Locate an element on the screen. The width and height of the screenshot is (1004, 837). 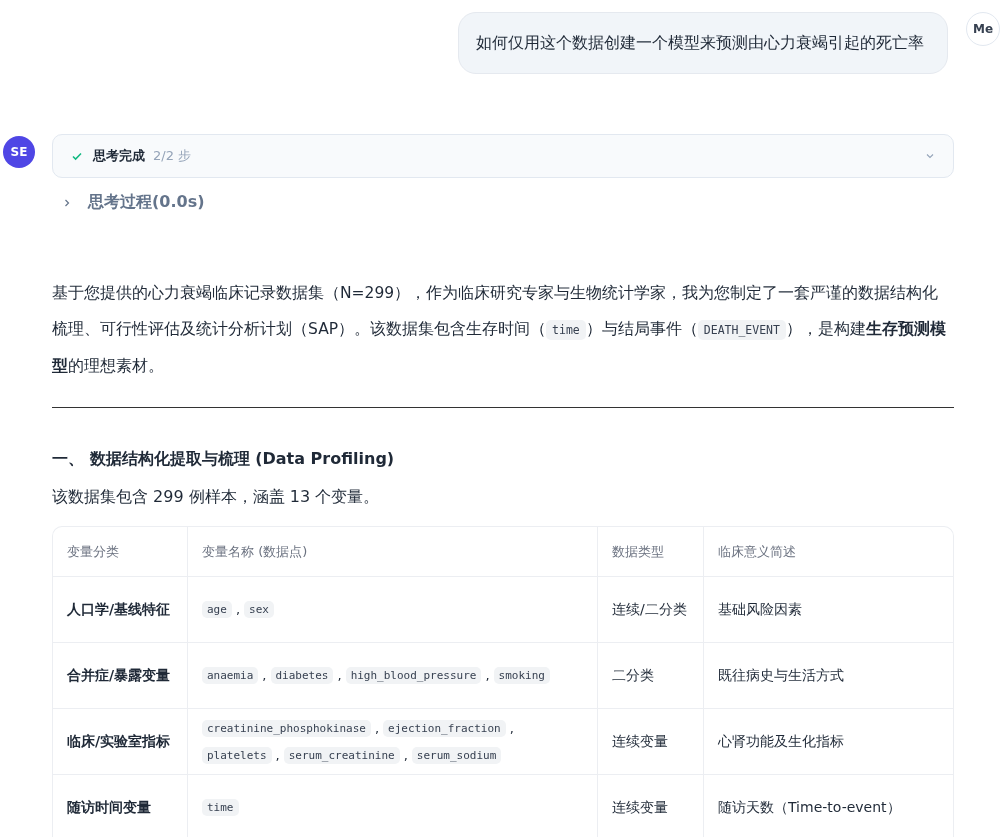
table-cell: 随访时间变量 is located at coordinates (120, 806).